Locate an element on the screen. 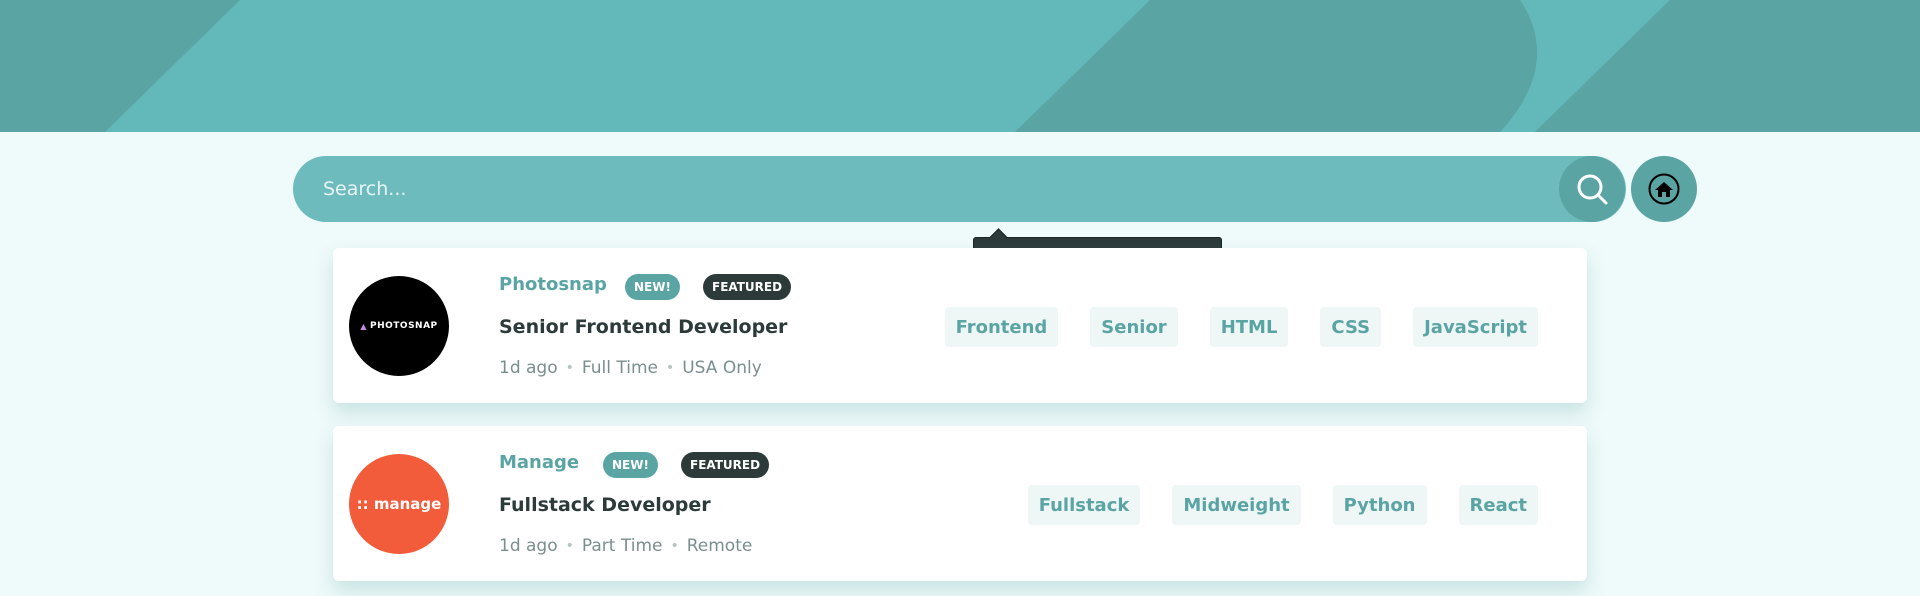  tag-react: React is located at coordinates (1498, 505).